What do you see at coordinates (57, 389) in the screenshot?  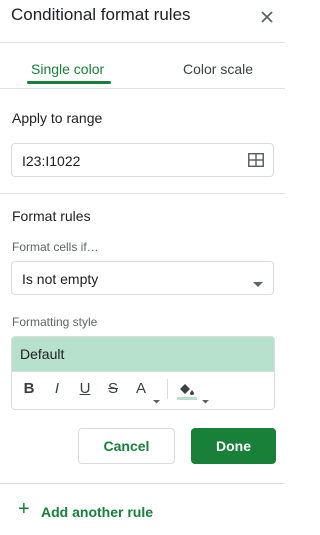 I see `italic-button: I` at bounding box center [57, 389].